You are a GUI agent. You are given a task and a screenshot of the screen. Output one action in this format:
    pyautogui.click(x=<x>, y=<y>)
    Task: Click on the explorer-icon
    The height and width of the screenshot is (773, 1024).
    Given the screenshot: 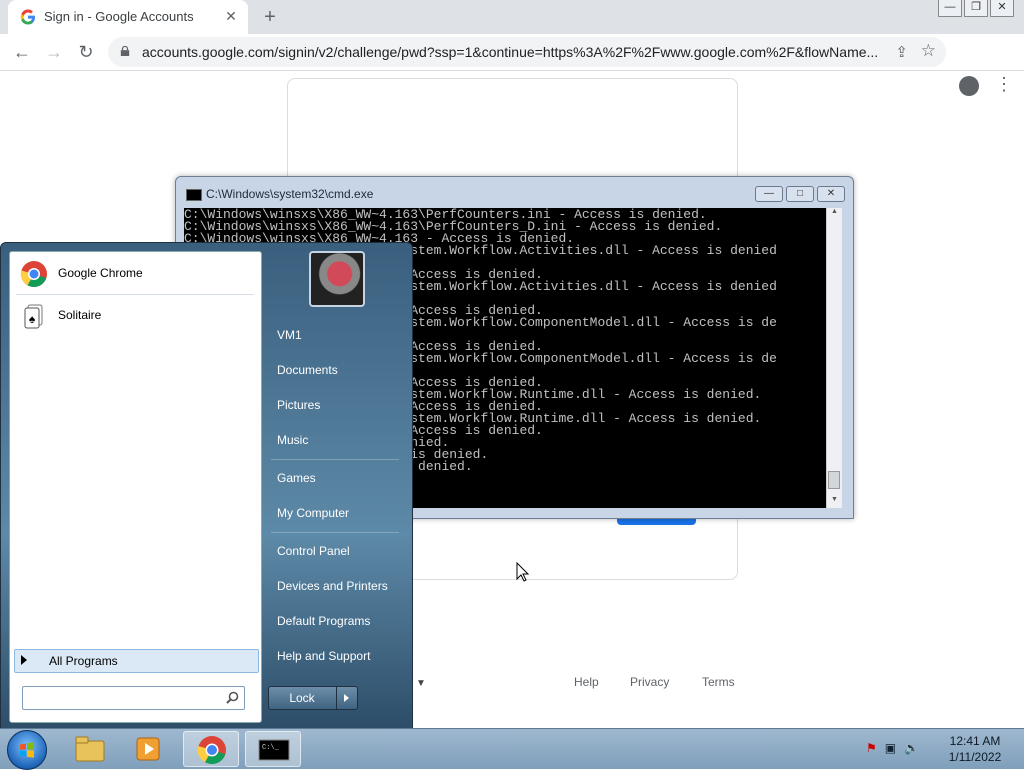 What is the action you would take?
    pyautogui.click(x=90, y=749)
    